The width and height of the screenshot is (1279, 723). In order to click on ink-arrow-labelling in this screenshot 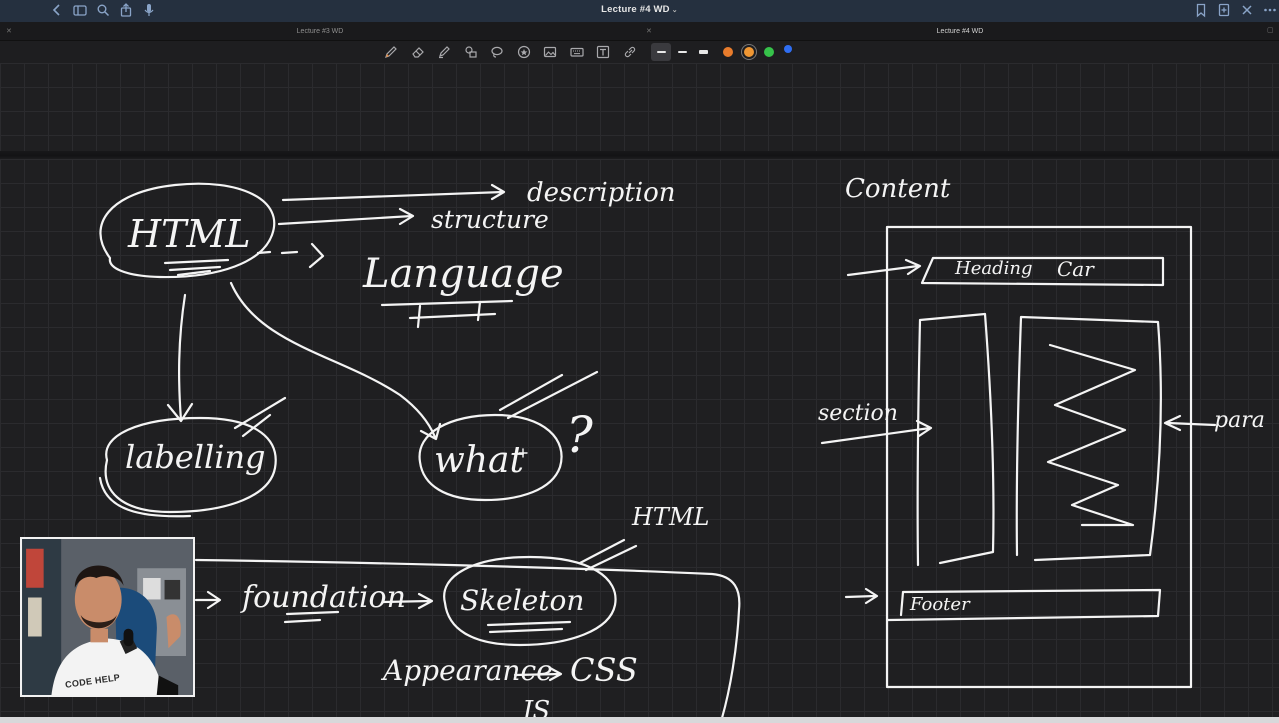, I will do `click(180, 358)`.